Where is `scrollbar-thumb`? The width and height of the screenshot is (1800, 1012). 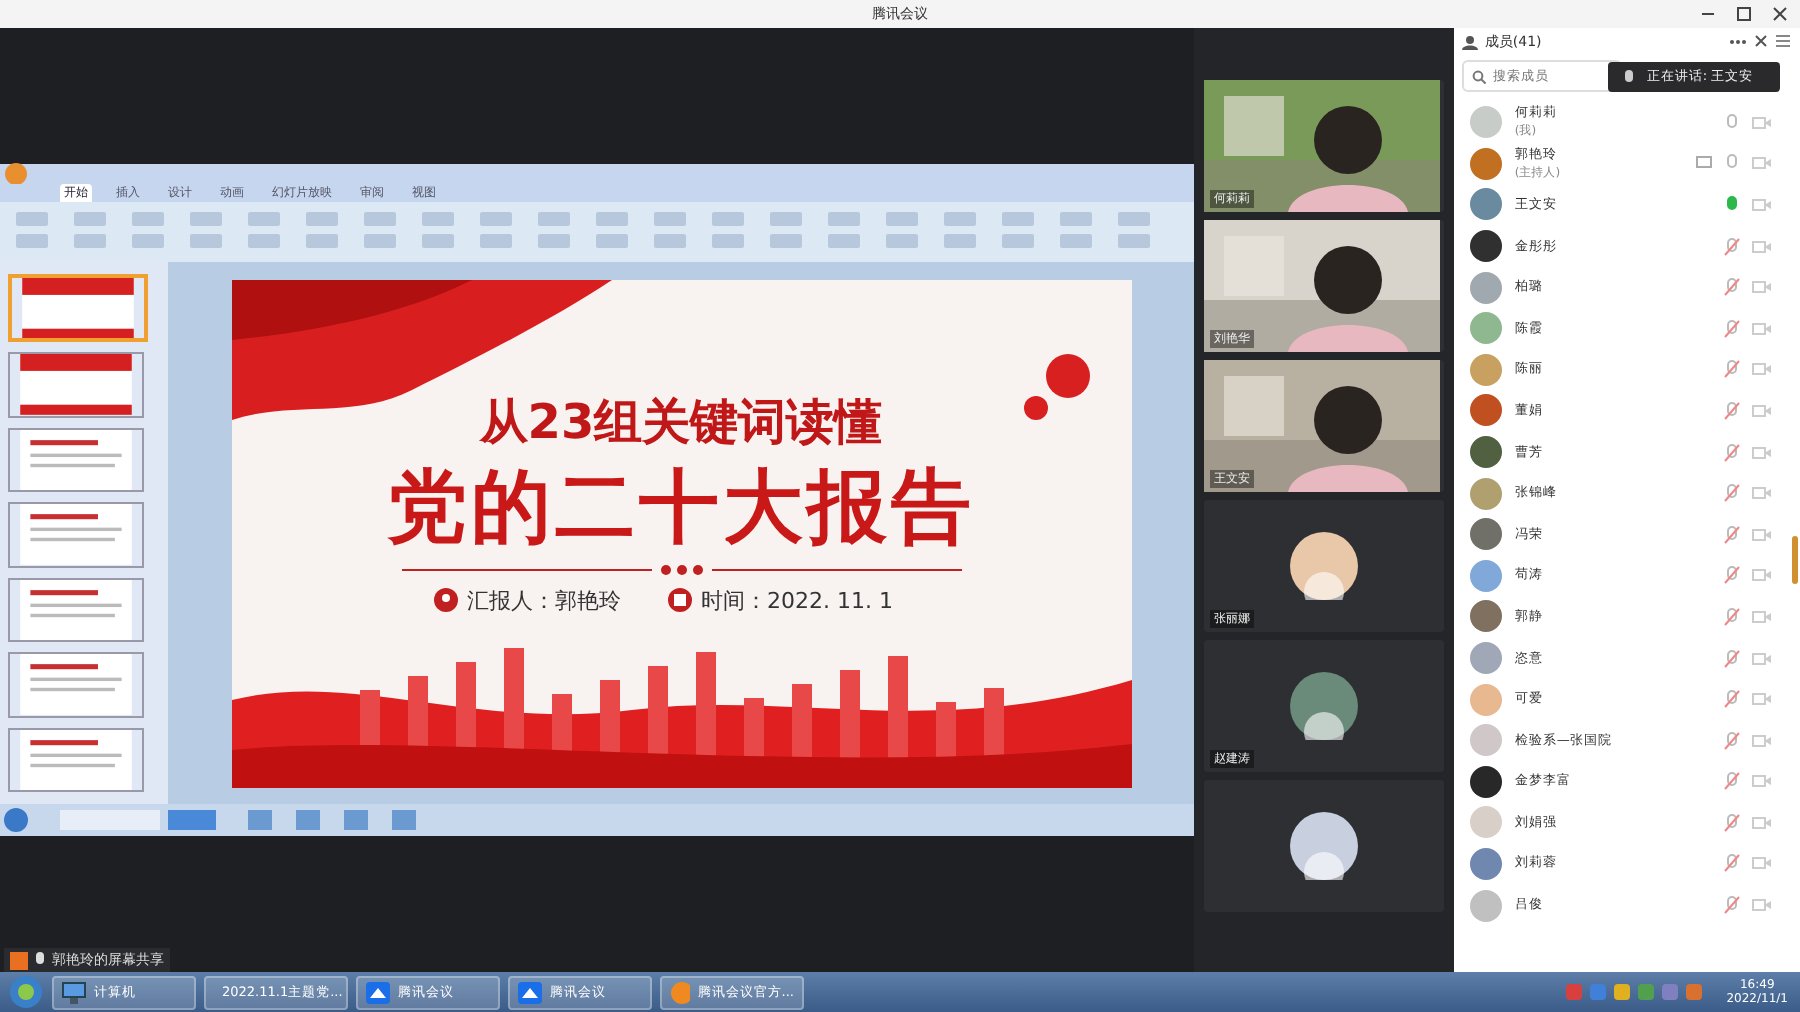 scrollbar-thumb is located at coordinates (1795, 560).